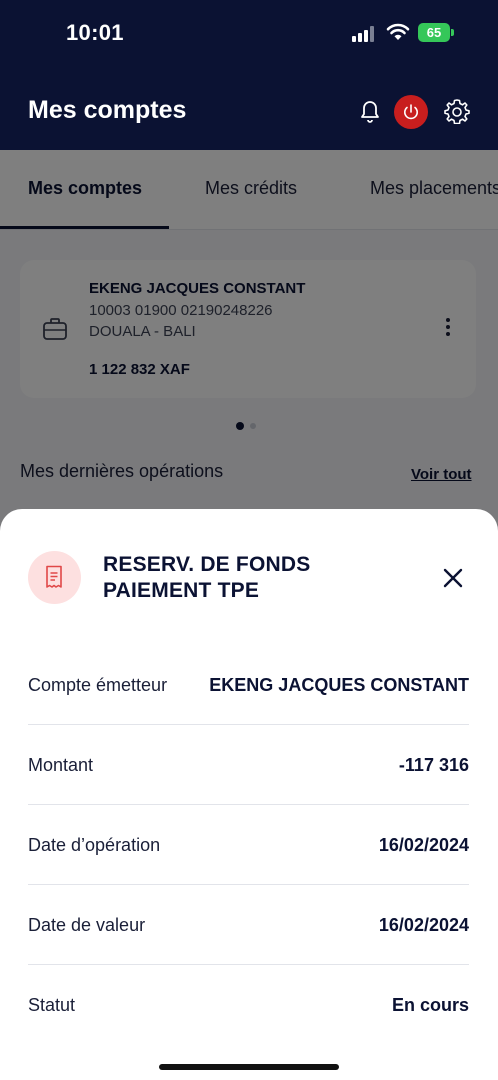  What do you see at coordinates (181, 590) in the screenshot?
I see `operation-title-line2: PAIEMENT TPE` at bounding box center [181, 590].